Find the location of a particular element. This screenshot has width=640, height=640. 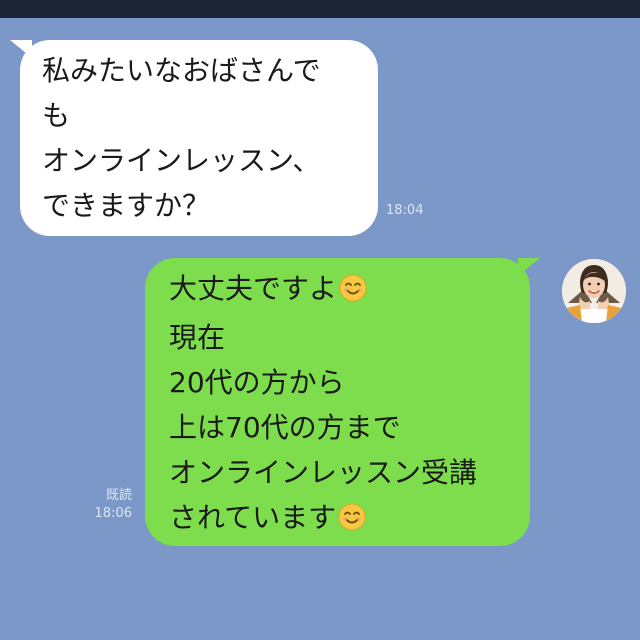

outgoing-line-3: 20代の方から is located at coordinates (257, 382).